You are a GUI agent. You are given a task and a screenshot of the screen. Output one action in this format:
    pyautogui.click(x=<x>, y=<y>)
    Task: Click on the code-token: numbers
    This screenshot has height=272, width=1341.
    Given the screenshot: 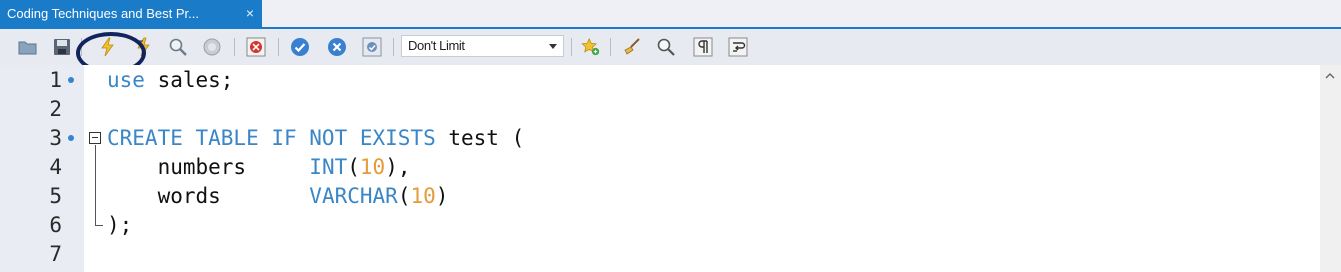 What is the action you would take?
    pyautogui.click(x=208, y=167)
    